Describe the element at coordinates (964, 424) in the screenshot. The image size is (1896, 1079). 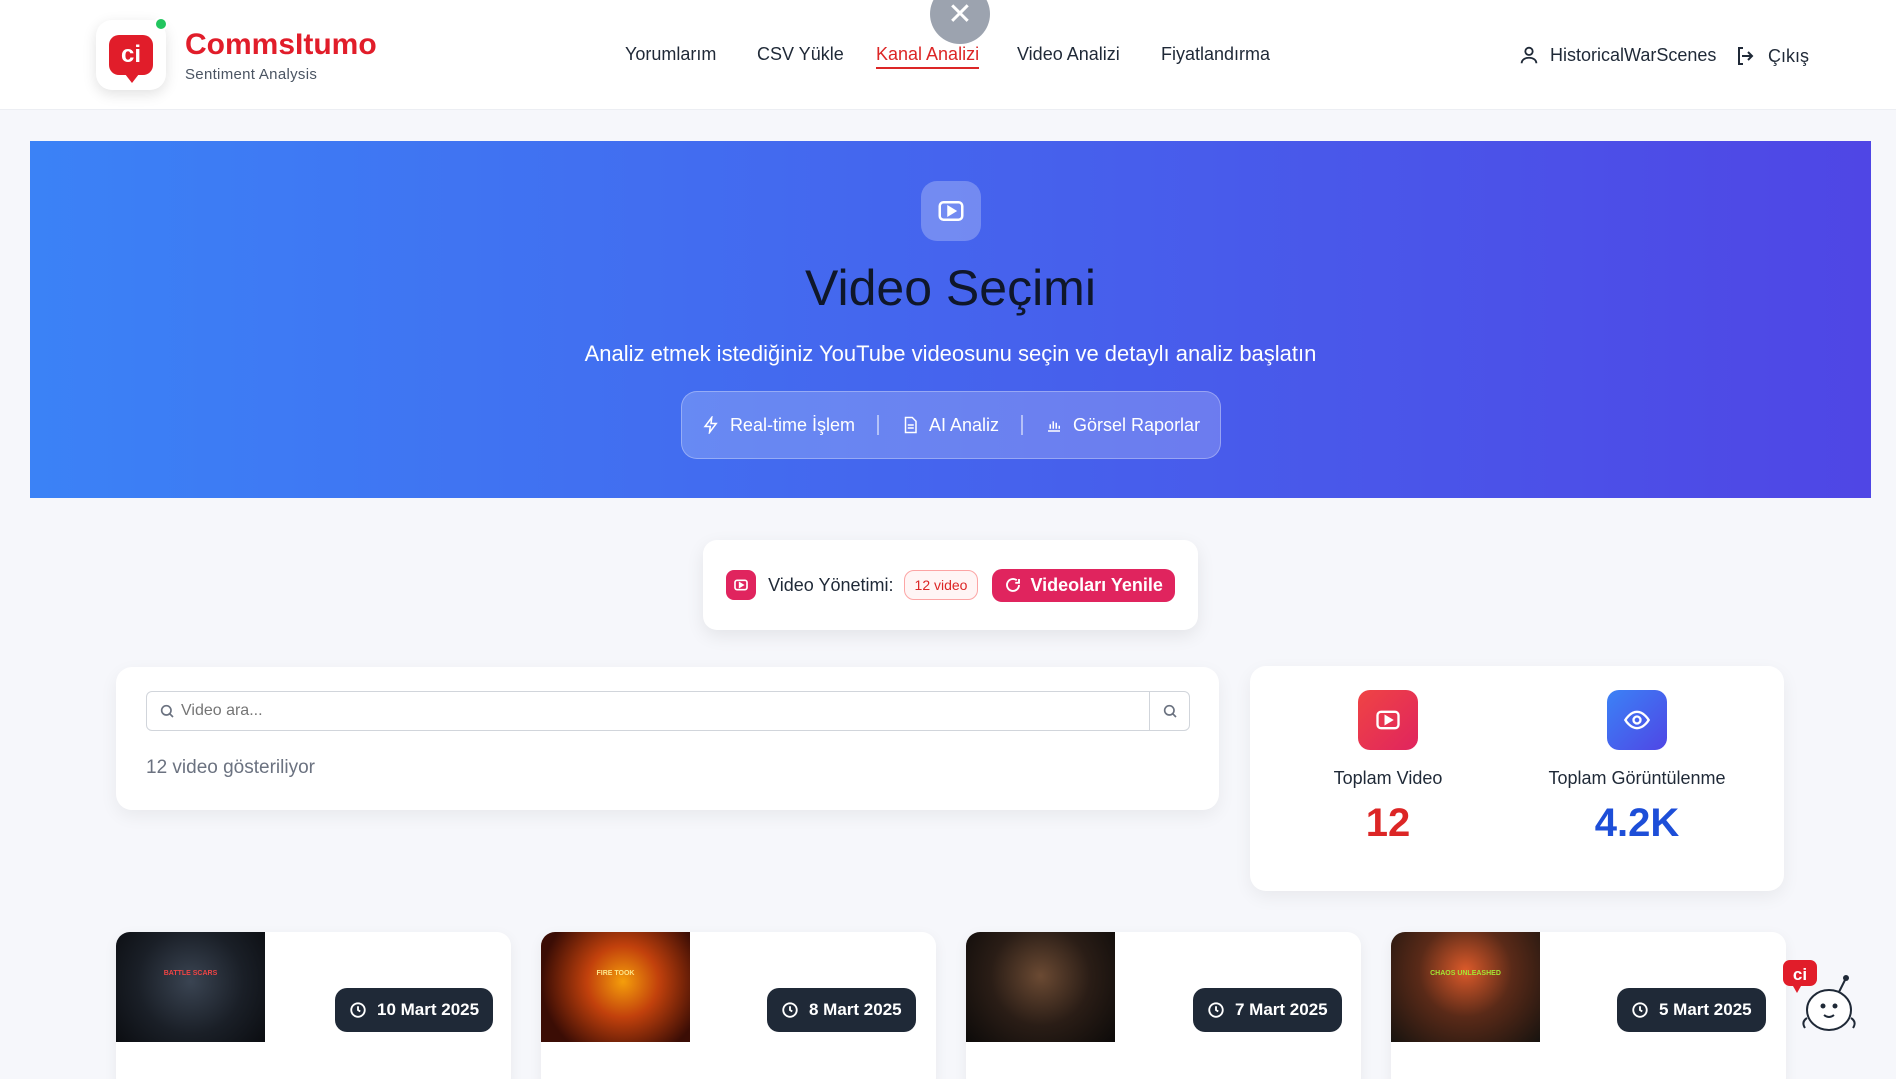
I see `feature-label: AI Analiz` at that location.